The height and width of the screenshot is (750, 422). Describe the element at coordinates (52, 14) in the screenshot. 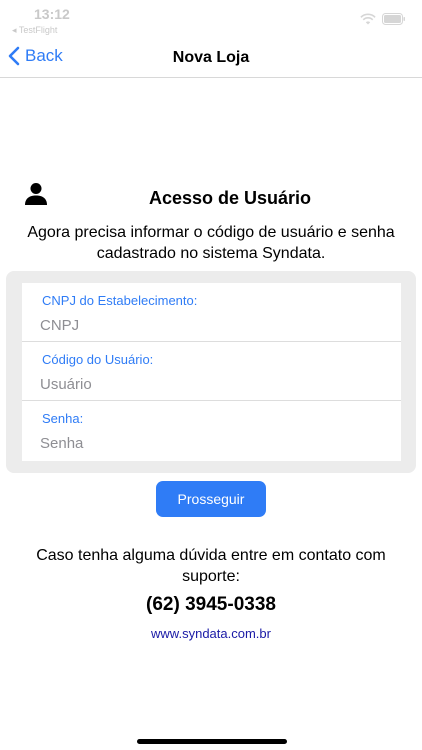

I see `status-time: 13:12` at that location.